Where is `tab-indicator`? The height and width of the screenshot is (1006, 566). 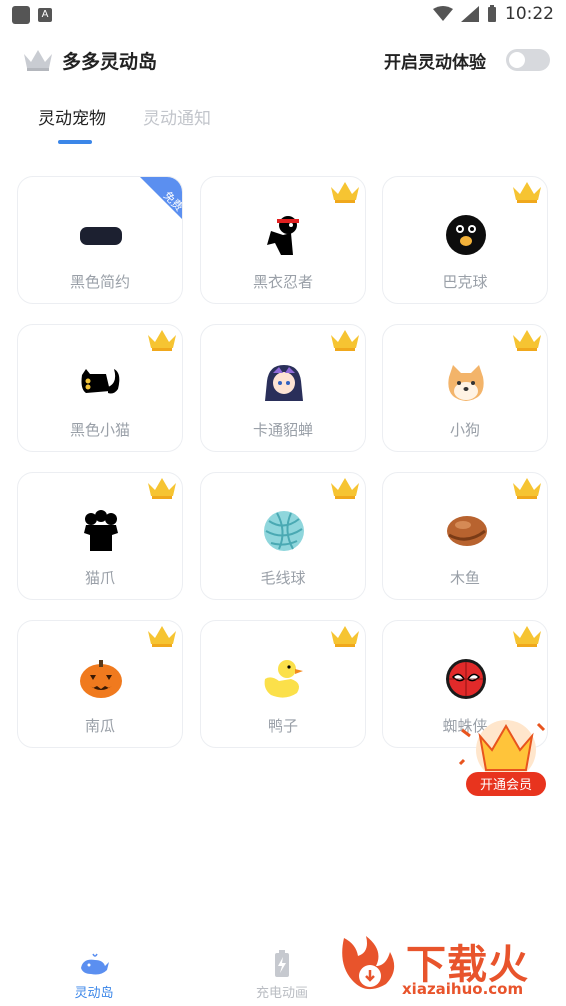
tab-indicator is located at coordinates (75, 142).